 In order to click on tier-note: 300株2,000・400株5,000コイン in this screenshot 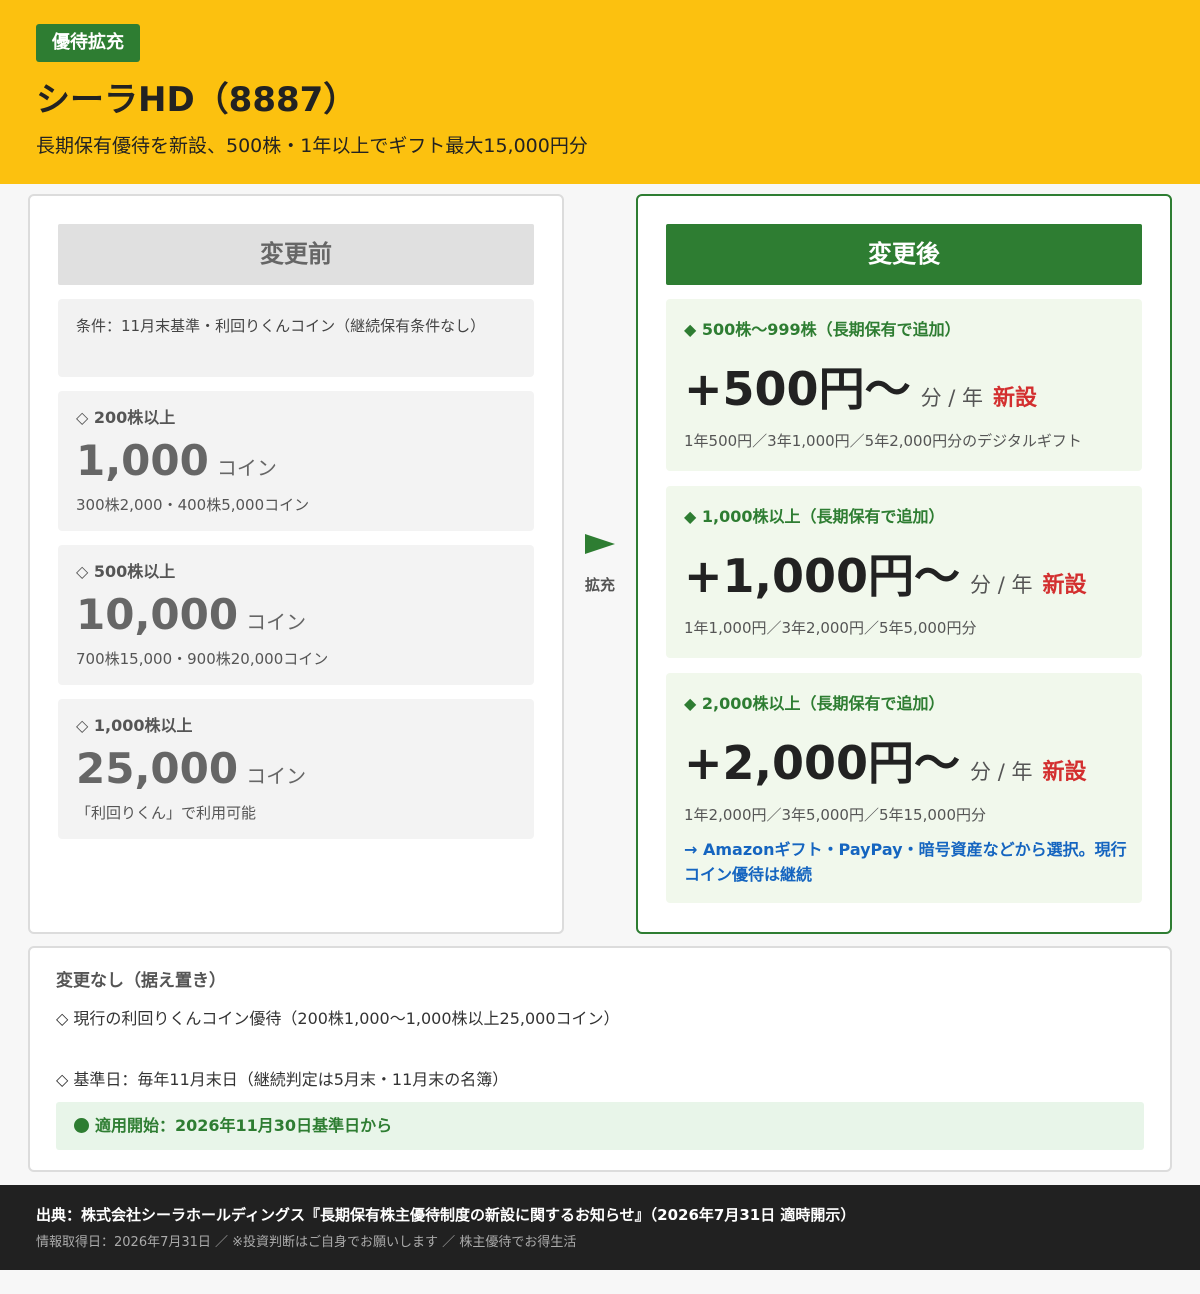, I will do `click(193, 505)`.